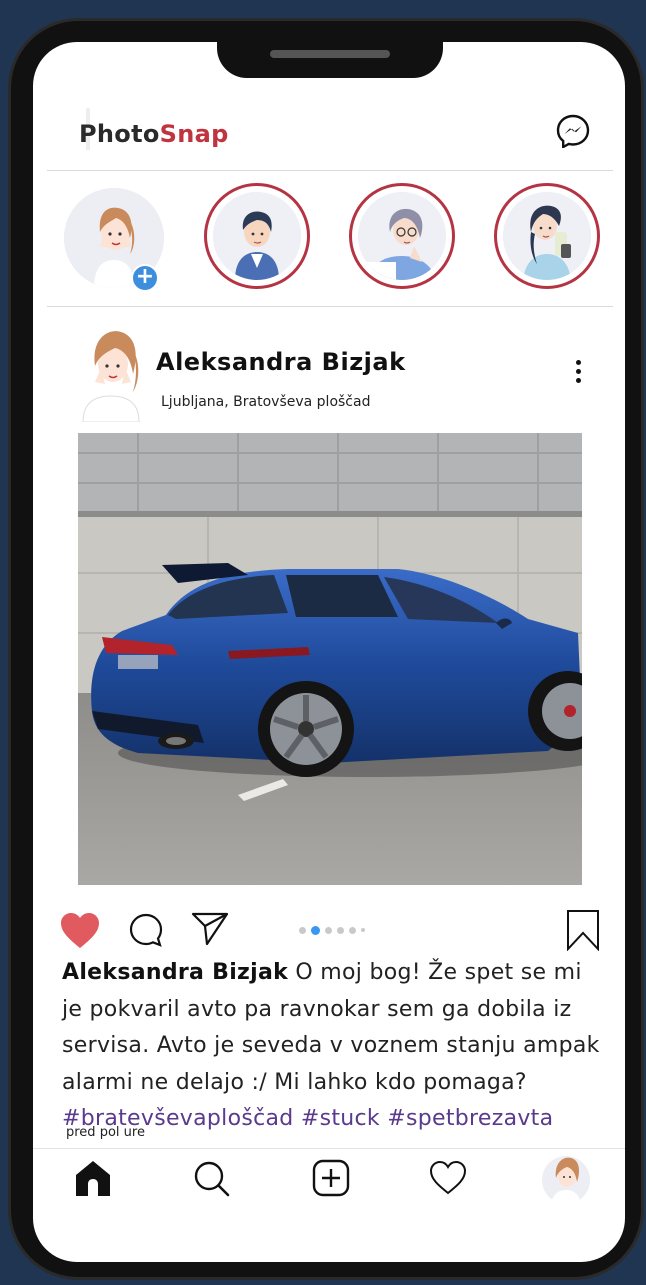 The image size is (646, 1285). Describe the element at coordinates (93, 1178) in the screenshot. I see `home-icon` at that location.